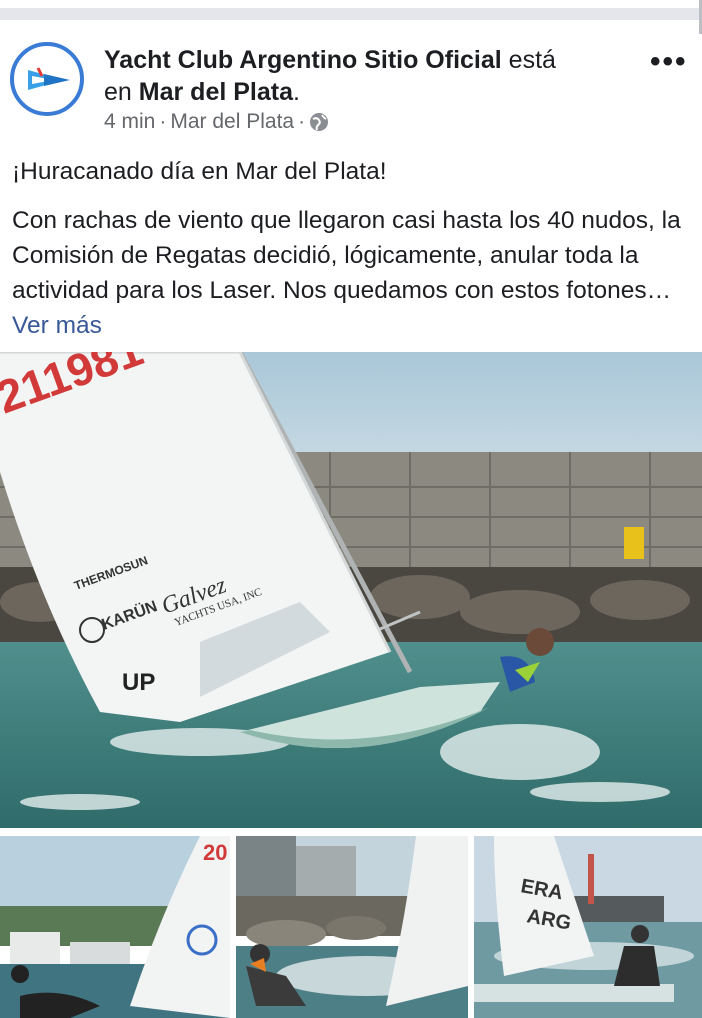  I want to click on author-name: Yacht Club Argentino Sitio Oficial, so click(303, 60).